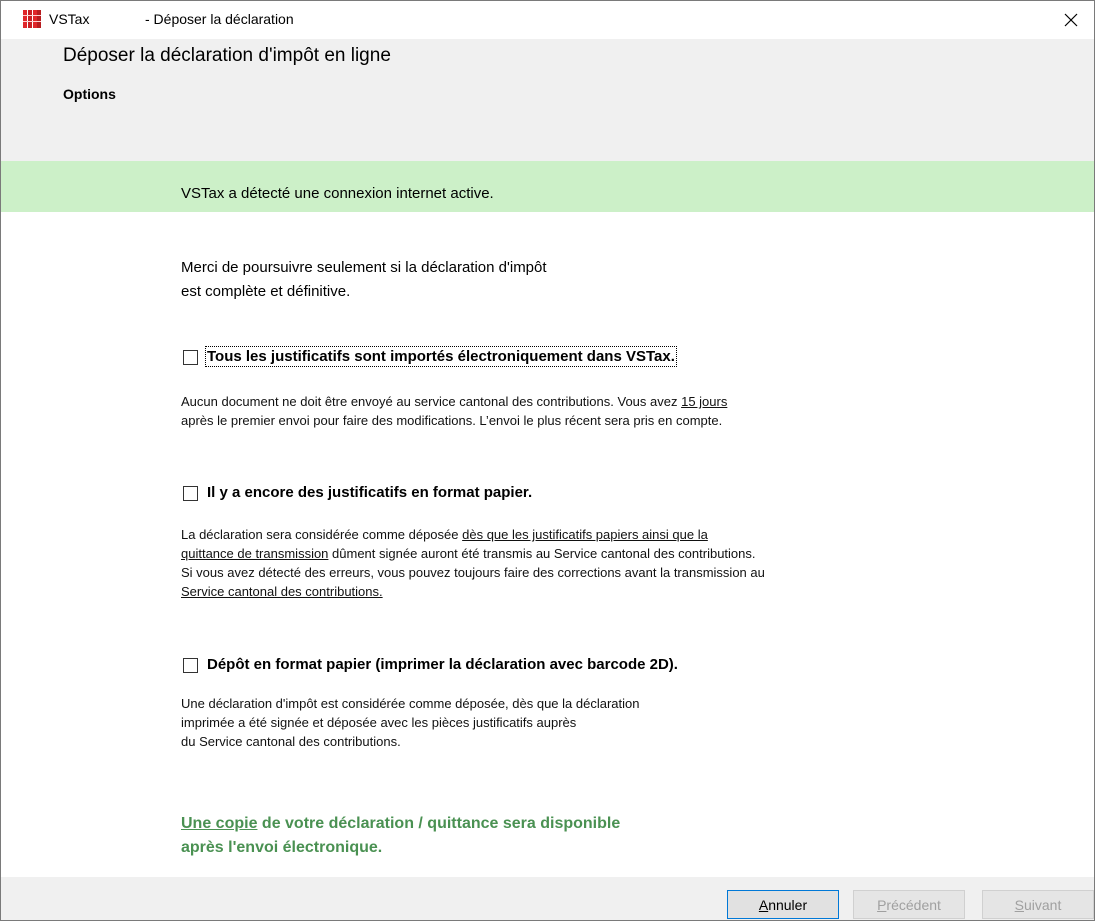  What do you see at coordinates (89, 94) in the screenshot?
I see `page-subtitle: Options` at bounding box center [89, 94].